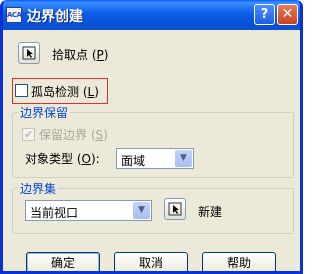 This screenshot has width=320, height=274. I want to click on island-detection-checkbox, so click(21, 90).